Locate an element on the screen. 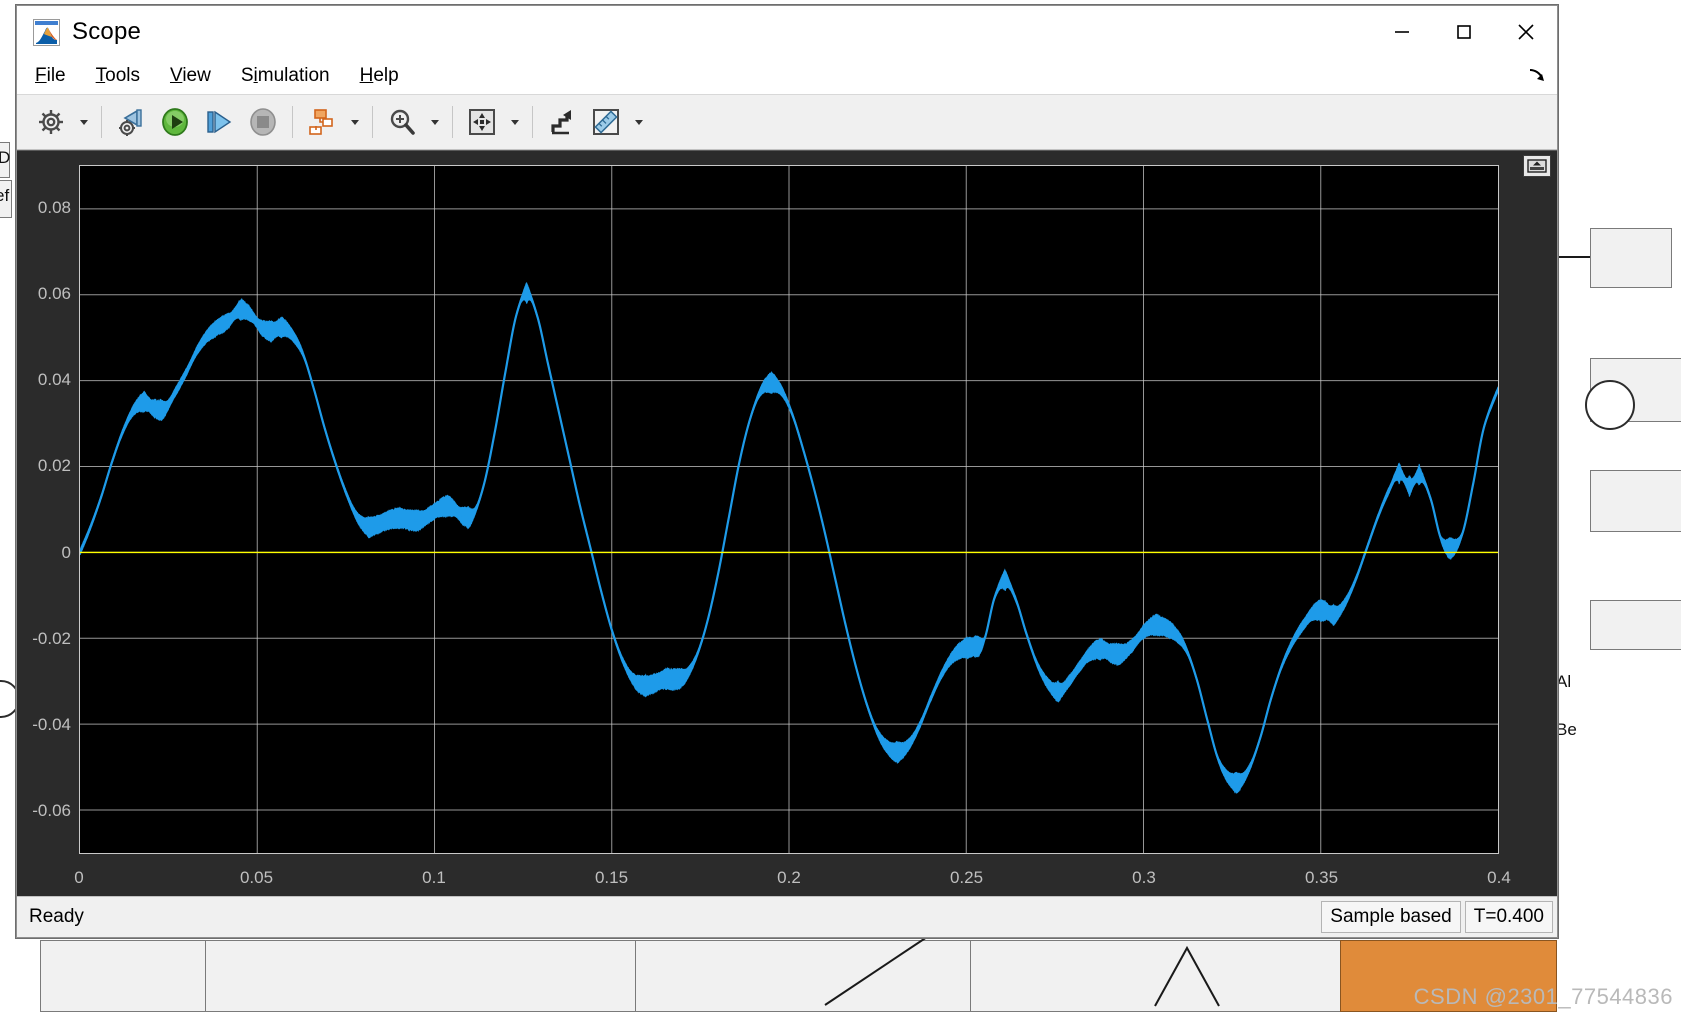 Image resolution: width=1681 pixels, height=1012 pixels. status-bar: Ready Sample based T=0.400 is located at coordinates (787, 916).